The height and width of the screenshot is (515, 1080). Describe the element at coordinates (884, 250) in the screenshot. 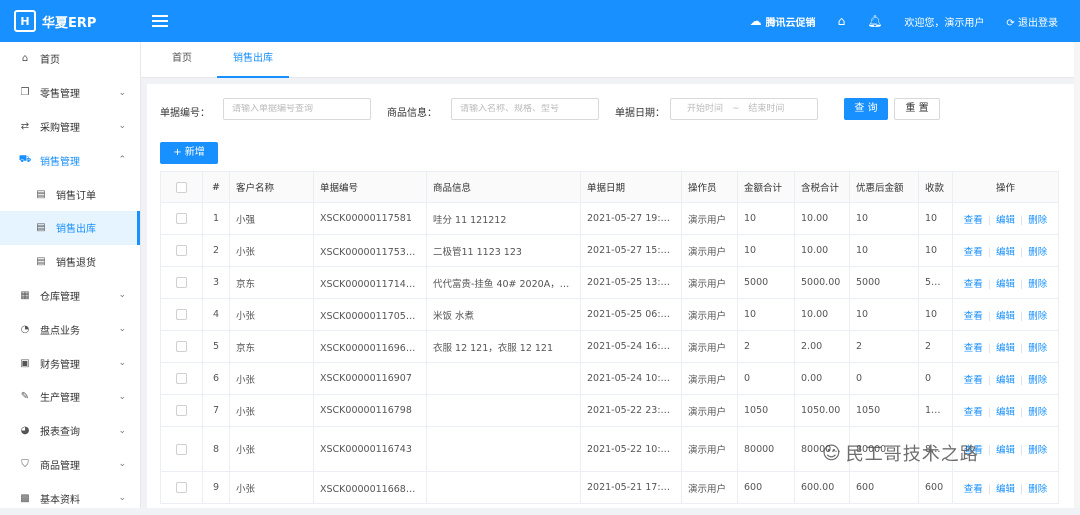

I see `discounted-cell: 10` at that location.